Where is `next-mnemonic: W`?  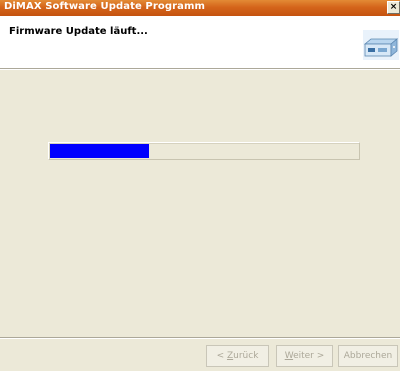
next-mnemonic: W is located at coordinates (289, 356).